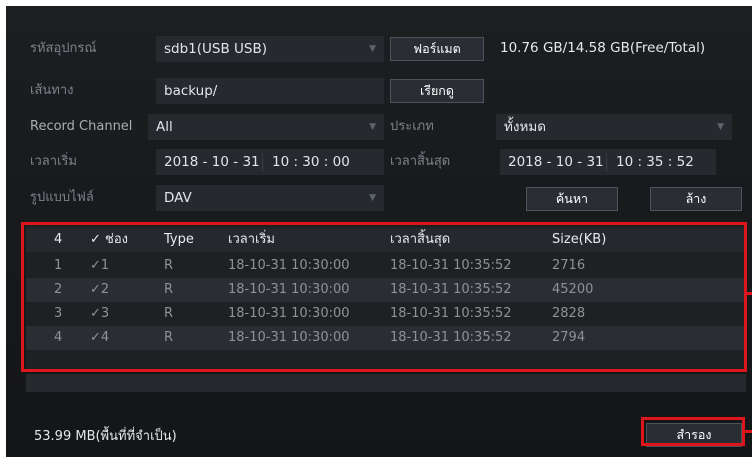 This screenshot has width=752, height=457. Describe the element at coordinates (62, 197) in the screenshot. I see `file-type-label: รูปแบบไฟล์` at that location.